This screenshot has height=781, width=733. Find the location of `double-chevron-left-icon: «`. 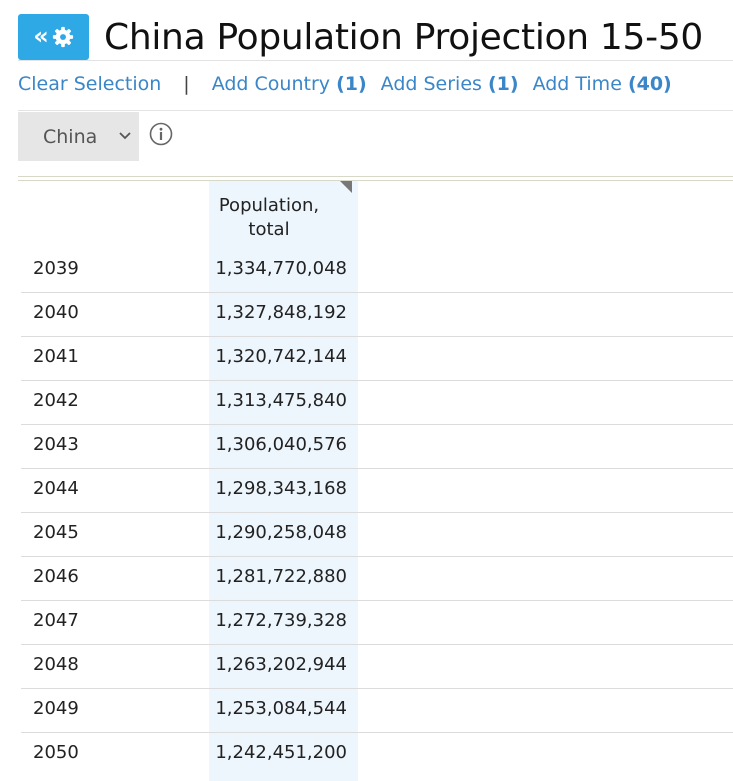

double-chevron-left-icon: « is located at coordinates (41, 35).